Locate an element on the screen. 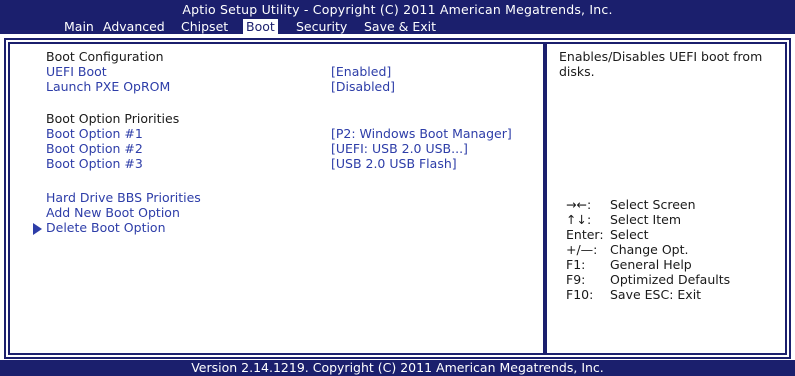 The width and height of the screenshot is (795, 376). help-key-row: F9: Optimized Defaults is located at coordinates (648, 279).